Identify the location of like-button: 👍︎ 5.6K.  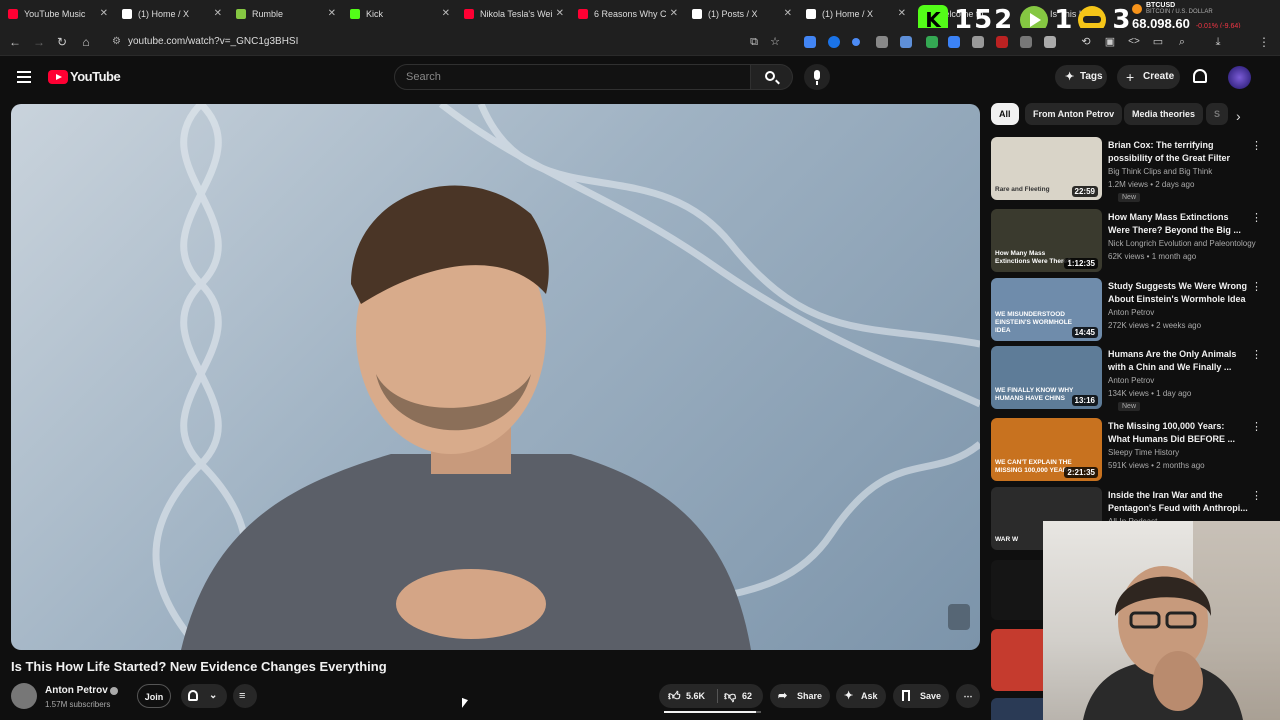
(688, 696).